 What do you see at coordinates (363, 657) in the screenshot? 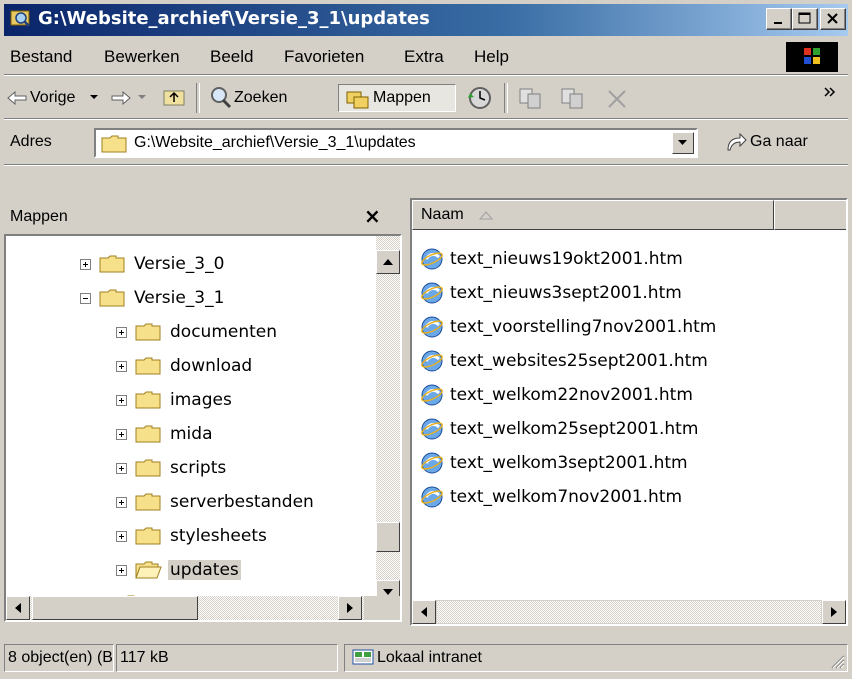
I see `intranet-zone-icon` at bounding box center [363, 657].